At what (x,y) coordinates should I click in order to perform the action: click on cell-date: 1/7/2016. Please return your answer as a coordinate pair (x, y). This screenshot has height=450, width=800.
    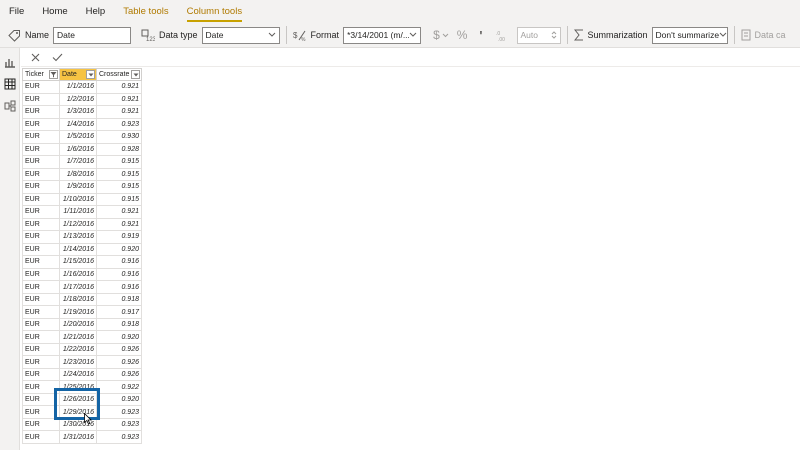
    Looking at the image, I should click on (78, 162).